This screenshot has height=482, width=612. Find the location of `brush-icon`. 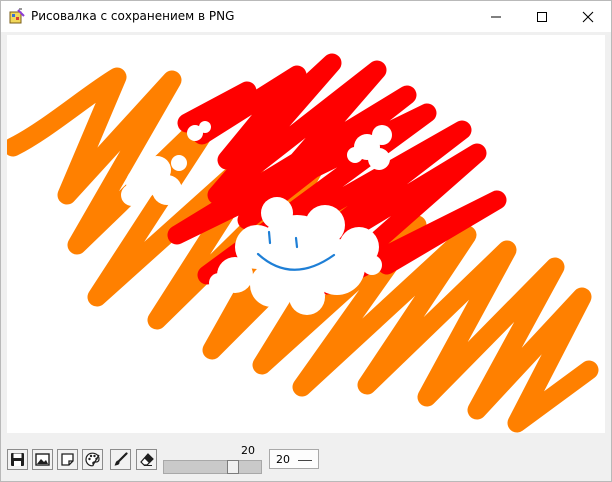

brush-icon is located at coordinates (121, 459).